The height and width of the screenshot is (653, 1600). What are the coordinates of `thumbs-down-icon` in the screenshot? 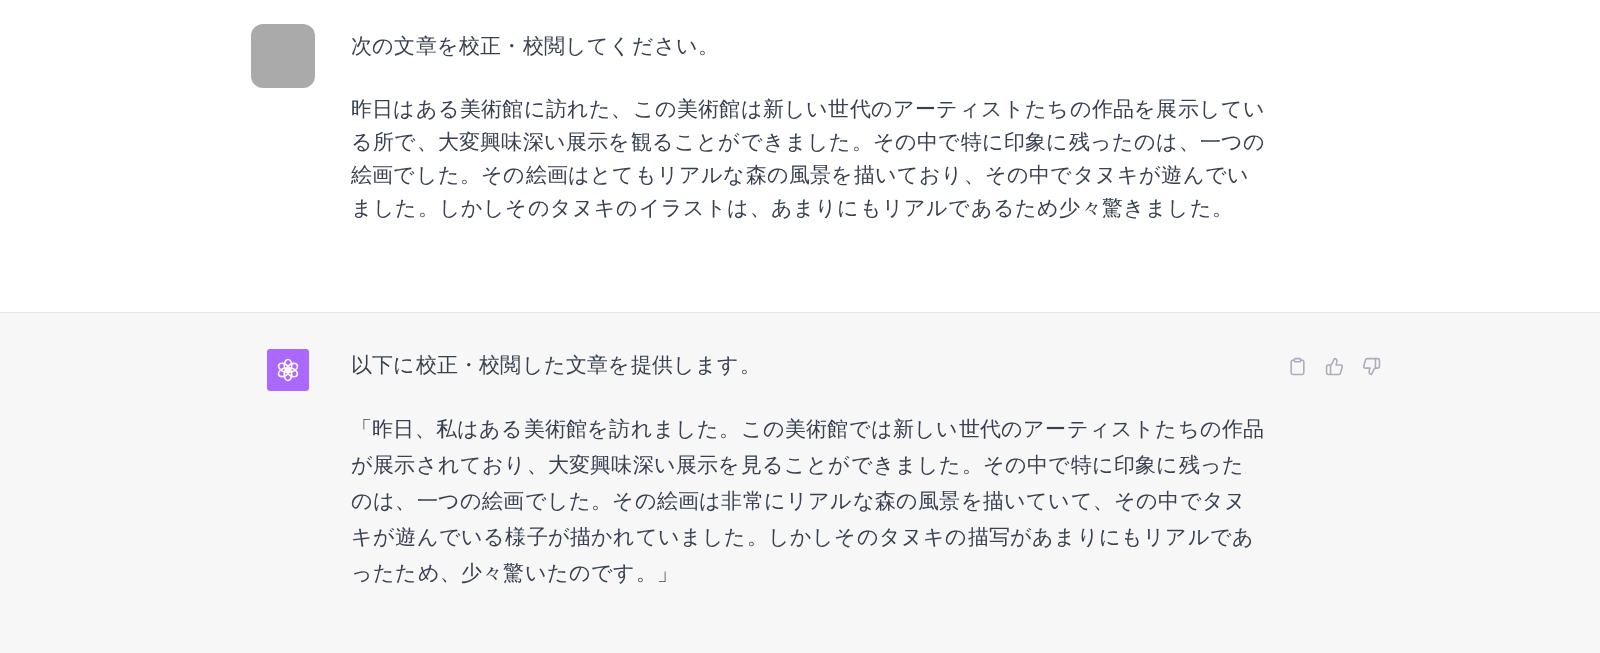 It's located at (1371, 366).